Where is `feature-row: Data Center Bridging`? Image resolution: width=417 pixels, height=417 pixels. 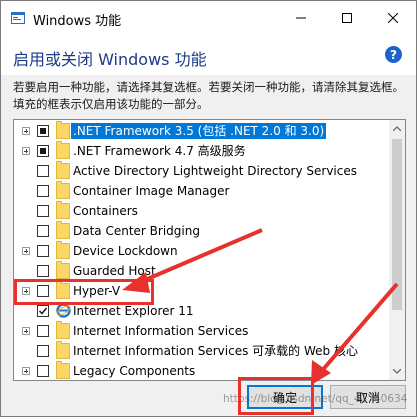
feature-row: Data Center Bridging is located at coordinates (202, 231).